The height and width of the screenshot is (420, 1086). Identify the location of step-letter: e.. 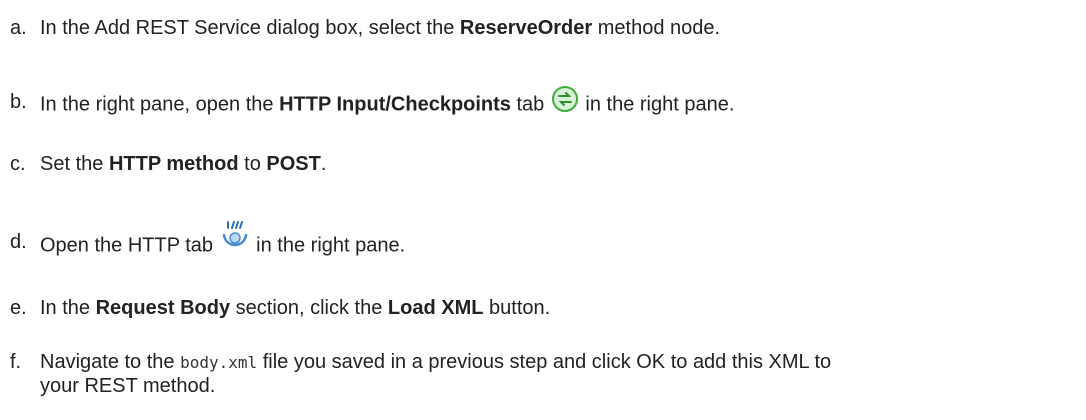
(18, 308).